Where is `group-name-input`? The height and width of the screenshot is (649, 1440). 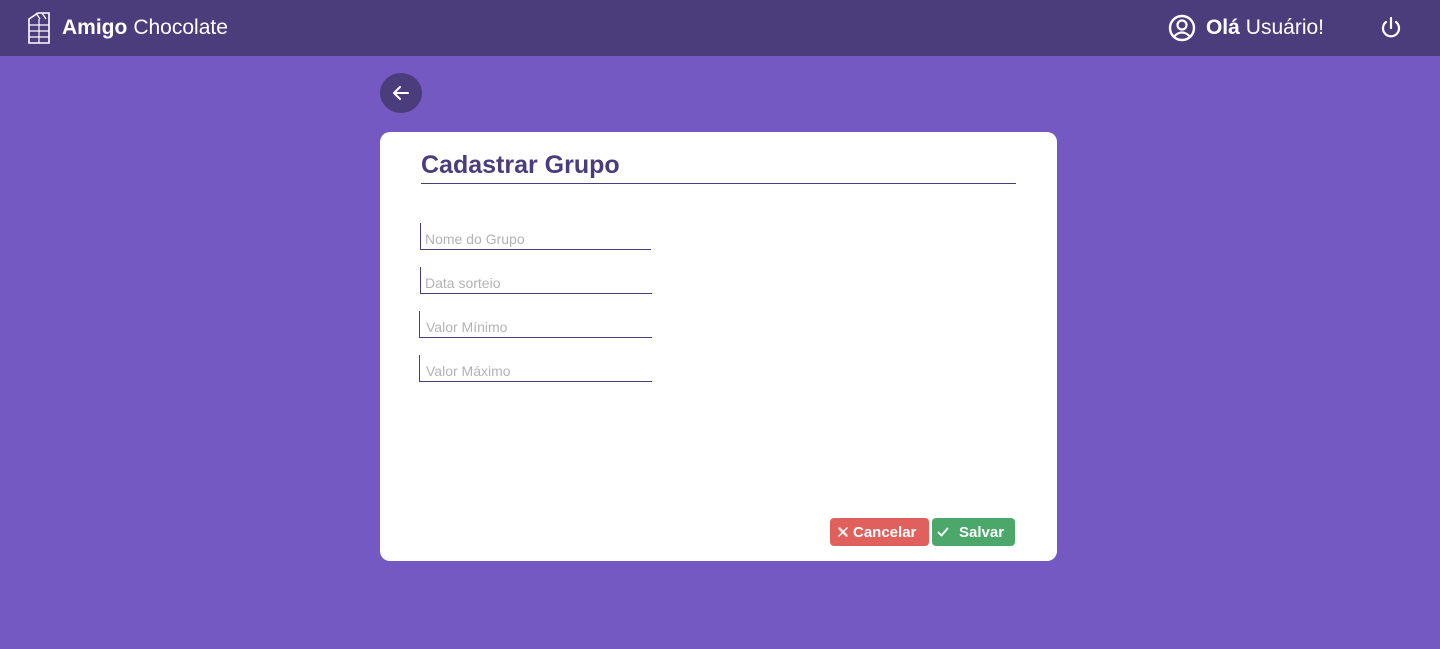
group-name-input is located at coordinates (535, 239).